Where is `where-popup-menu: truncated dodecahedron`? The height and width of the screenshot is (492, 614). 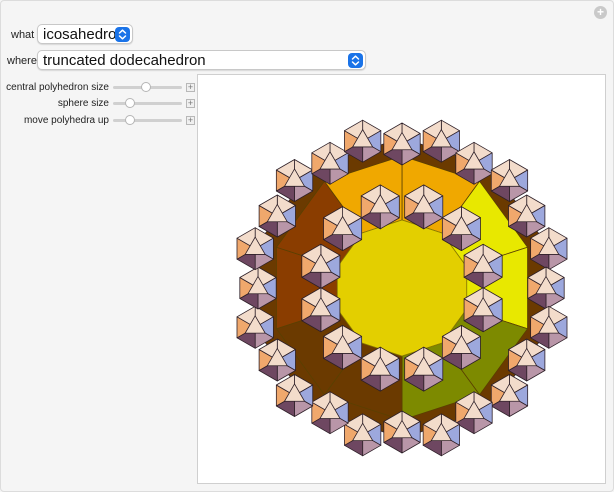
where-popup-menu: truncated dodecahedron is located at coordinates (201, 60).